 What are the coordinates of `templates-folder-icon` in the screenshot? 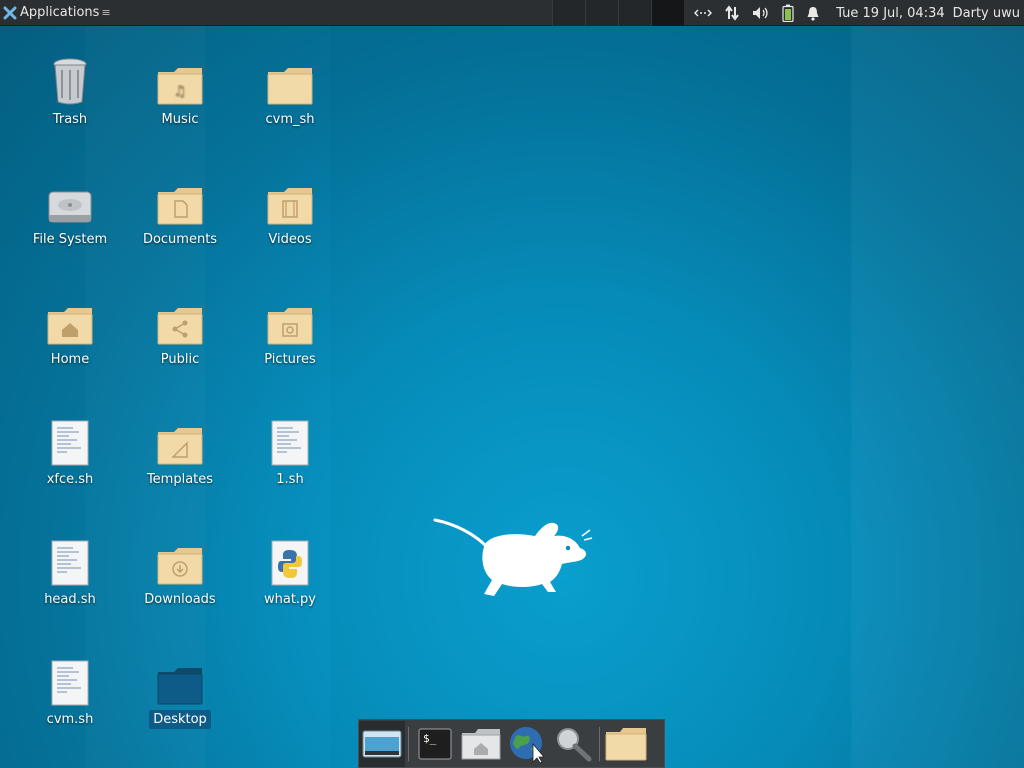 It's located at (180, 438).